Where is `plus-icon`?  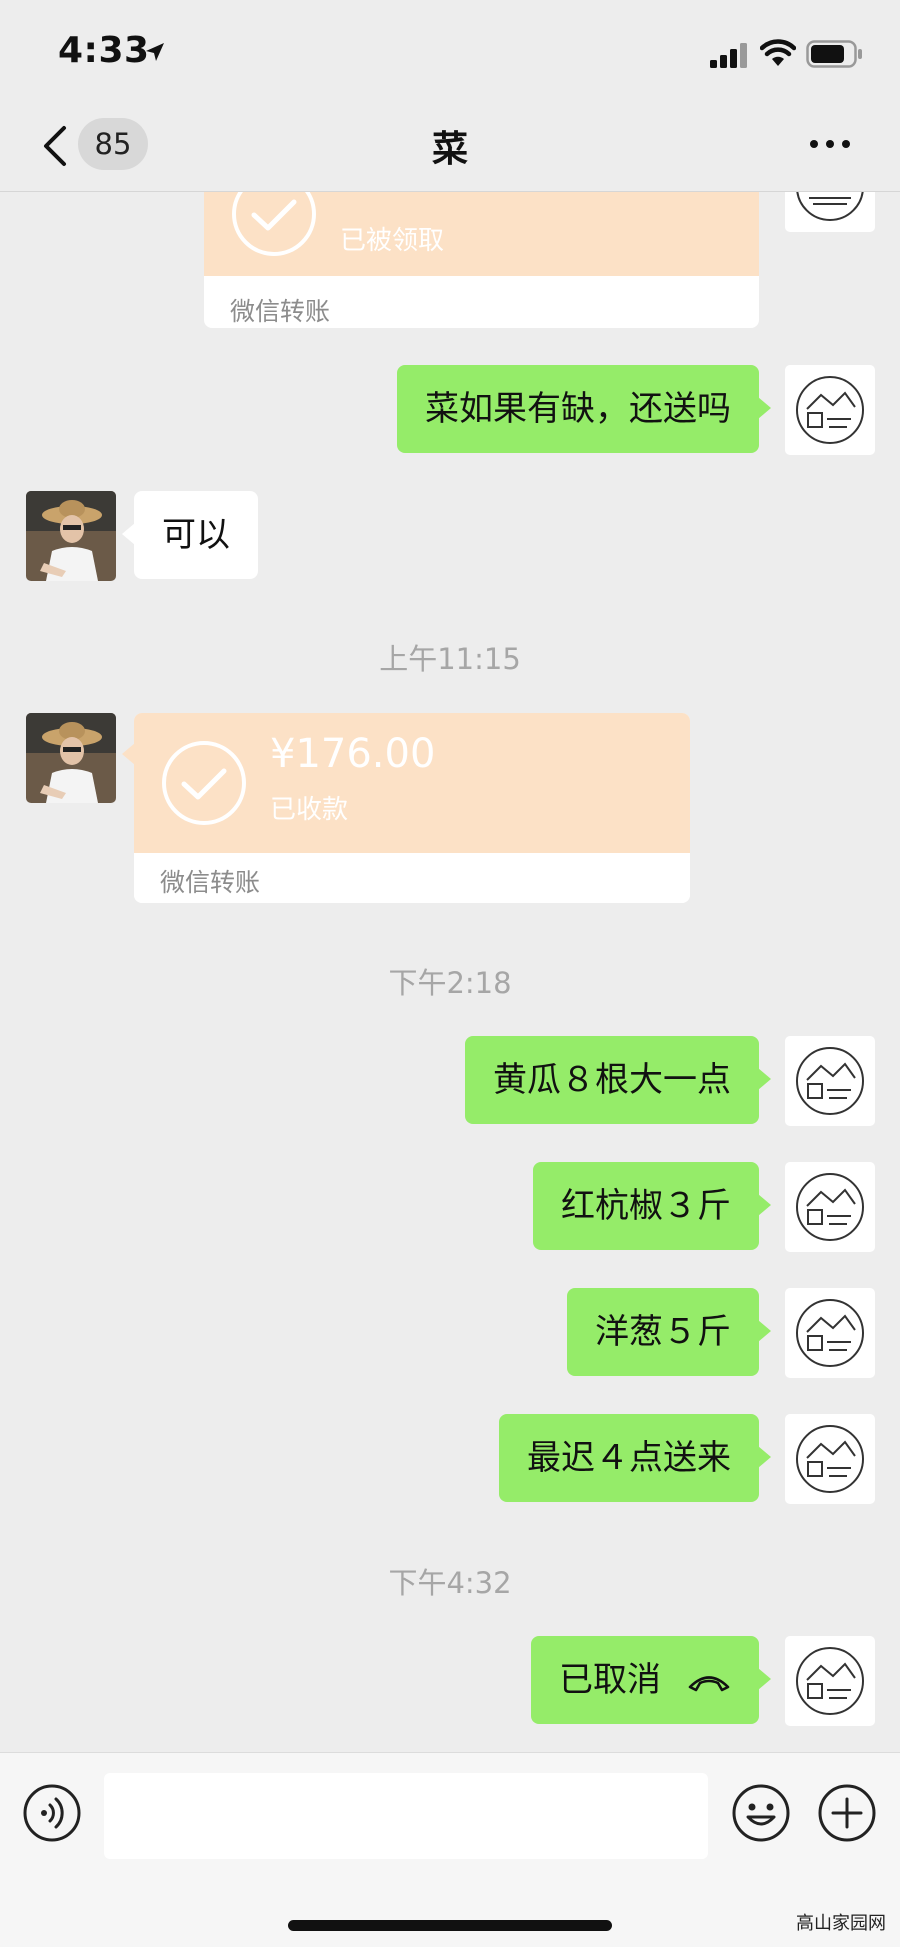
plus-icon is located at coordinates (847, 1813).